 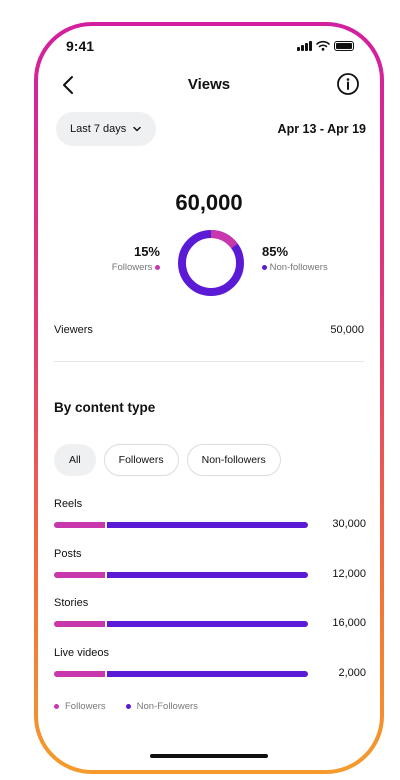 I want to click on non-followers-summary: 85% Non-followers, so click(x=312, y=258).